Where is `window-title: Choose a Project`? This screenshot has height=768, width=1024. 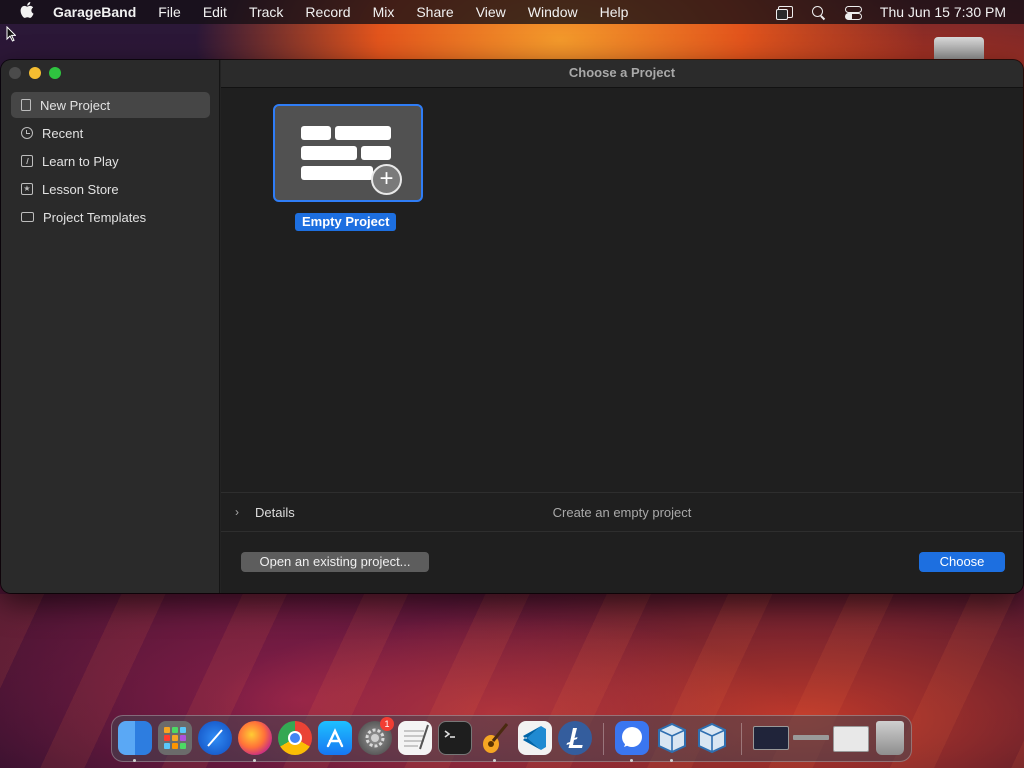
window-title: Choose a Project is located at coordinates (622, 74).